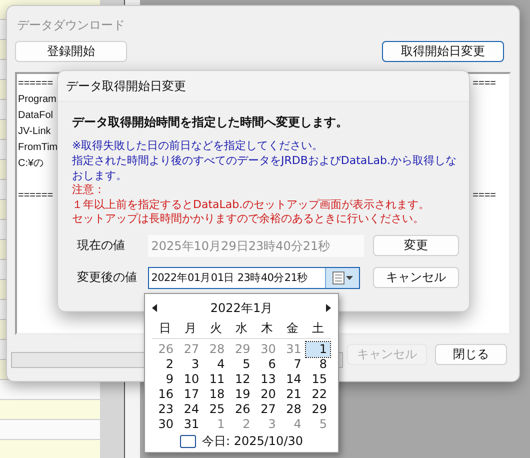 The image size is (530, 458). Describe the element at coordinates (443, 51) in the screenshot. I see `change-start-date-button: 取得開始日変更` at that location.